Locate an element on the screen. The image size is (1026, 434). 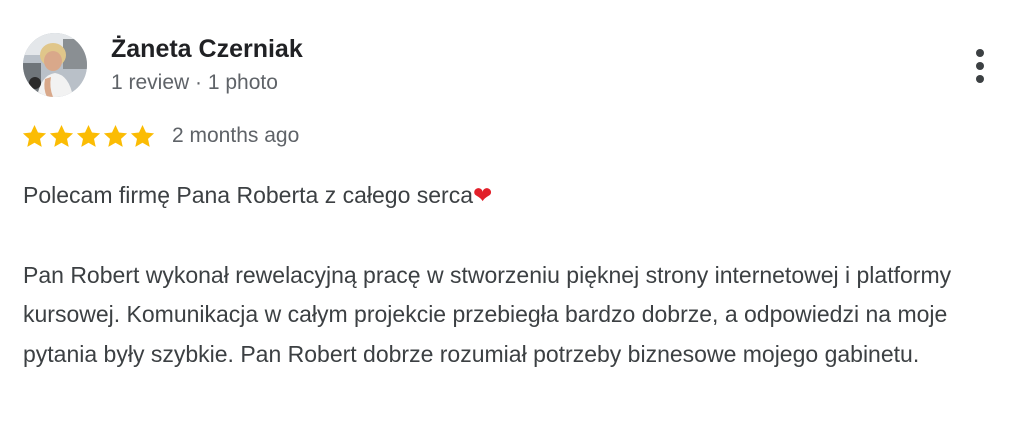
review-time: 2 months ago is located at coordinates (236, 135).